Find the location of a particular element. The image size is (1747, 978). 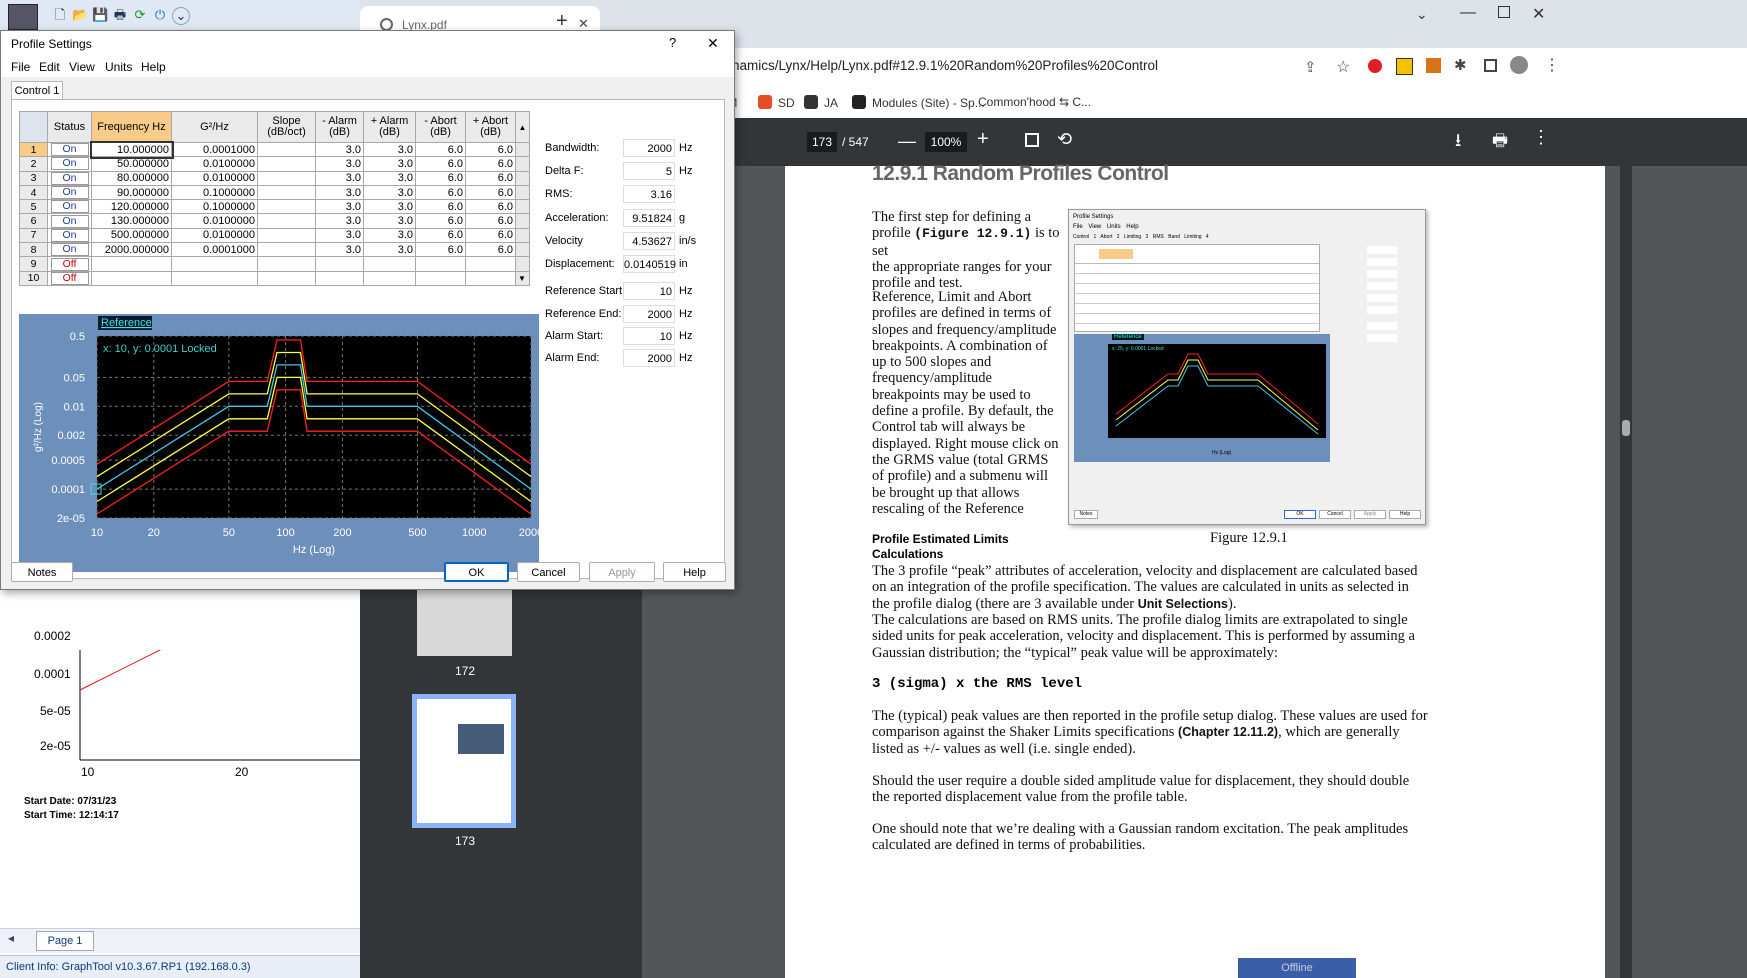

tab-search-icon: ⌄ is located at coordinates (1422, 14).